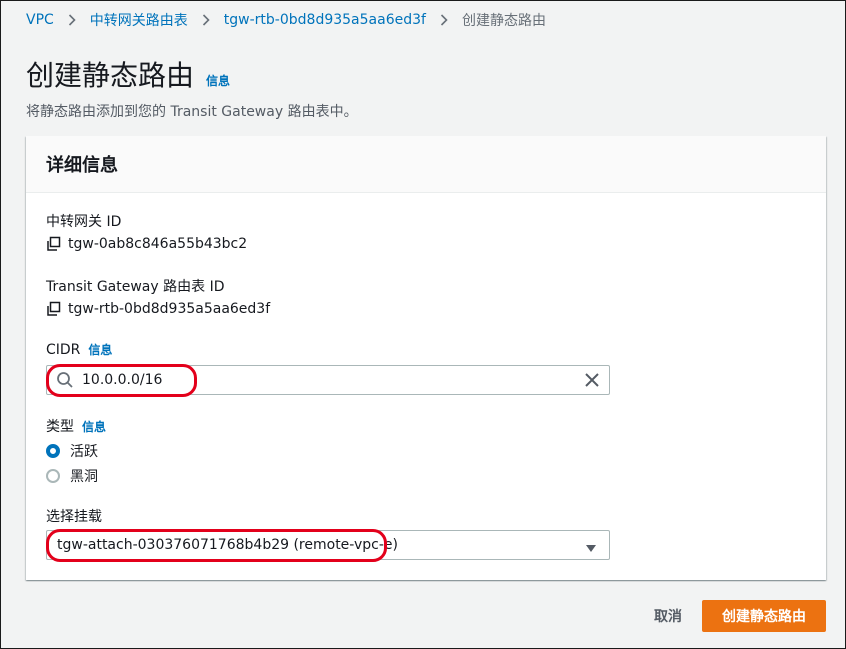  I want to click on title-info-link: 信息, so click(218, 80).